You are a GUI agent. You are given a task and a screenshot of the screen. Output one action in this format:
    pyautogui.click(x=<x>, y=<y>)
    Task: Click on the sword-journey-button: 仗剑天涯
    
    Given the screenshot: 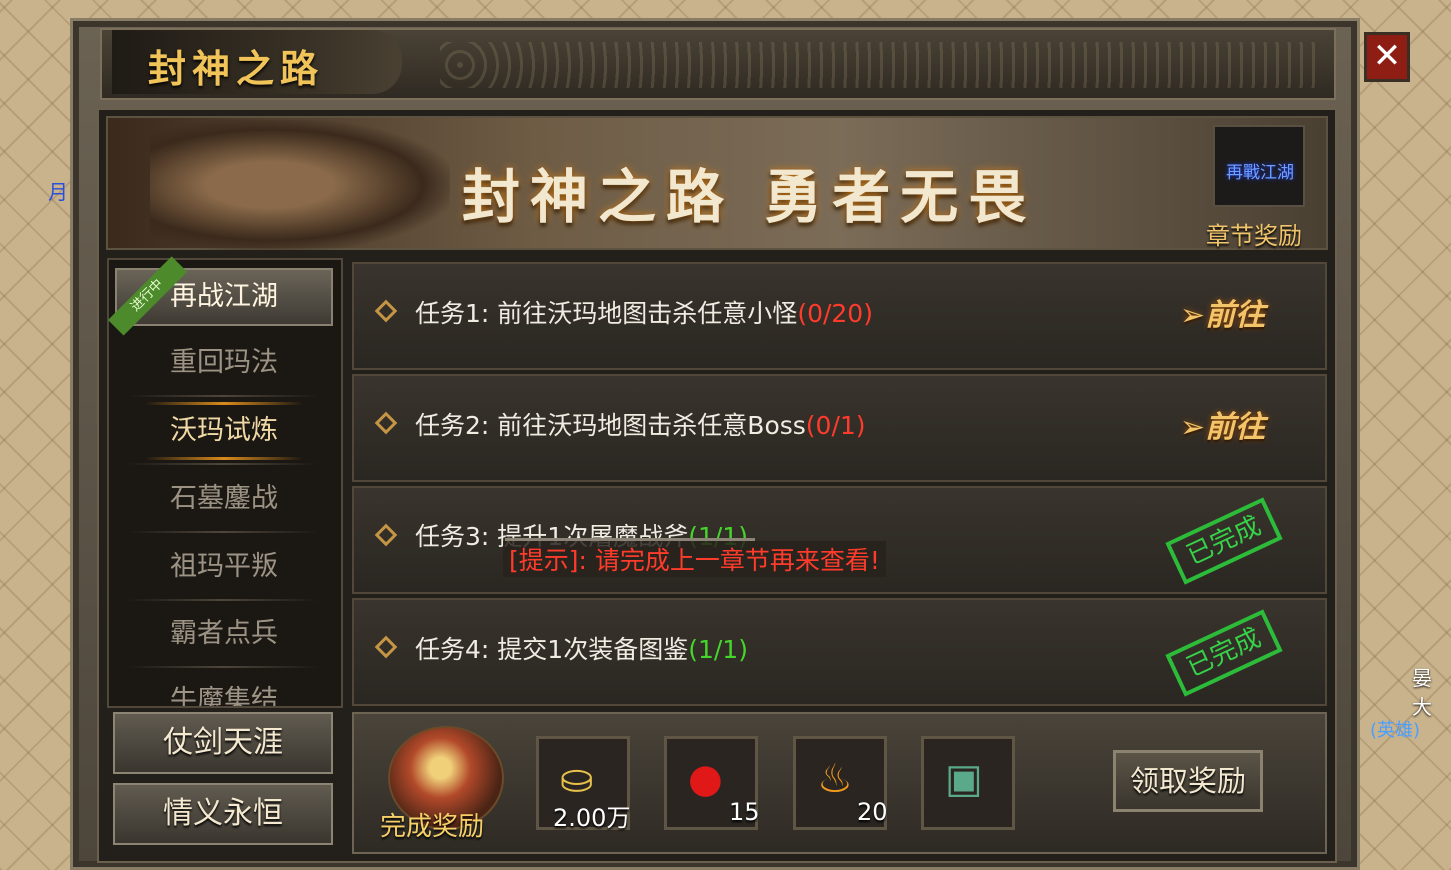 What is the action you would take?
    pyautogui.click(x=223, y=743)
    